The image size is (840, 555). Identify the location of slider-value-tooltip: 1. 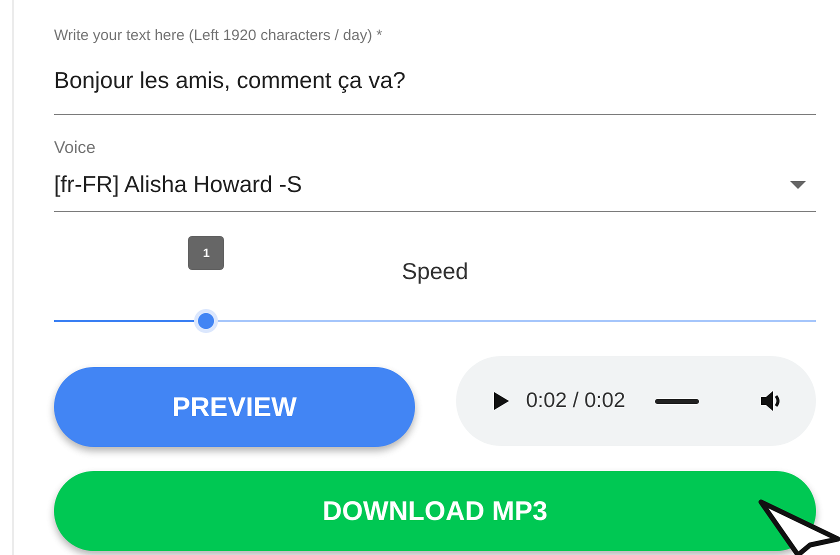
(206, 253).